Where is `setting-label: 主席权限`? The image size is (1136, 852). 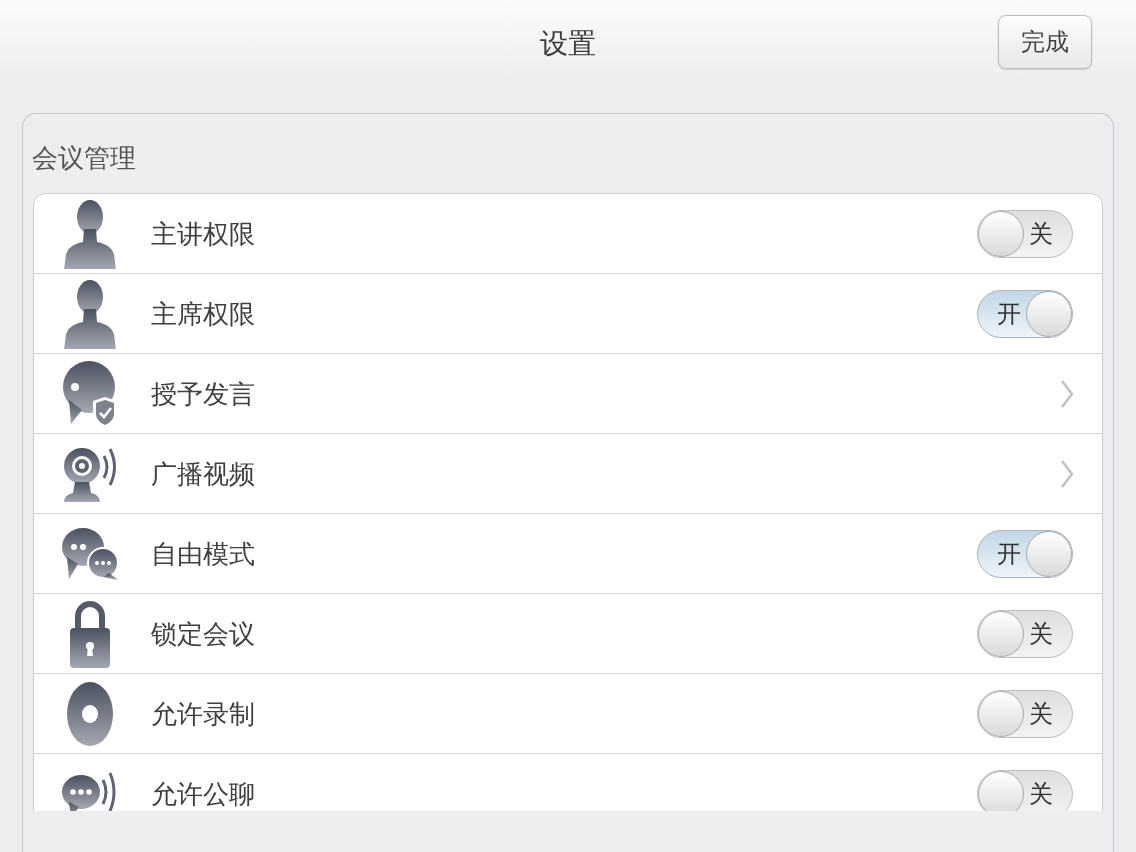
setting-label: 主席权限 is located at coordinates (203, 313).